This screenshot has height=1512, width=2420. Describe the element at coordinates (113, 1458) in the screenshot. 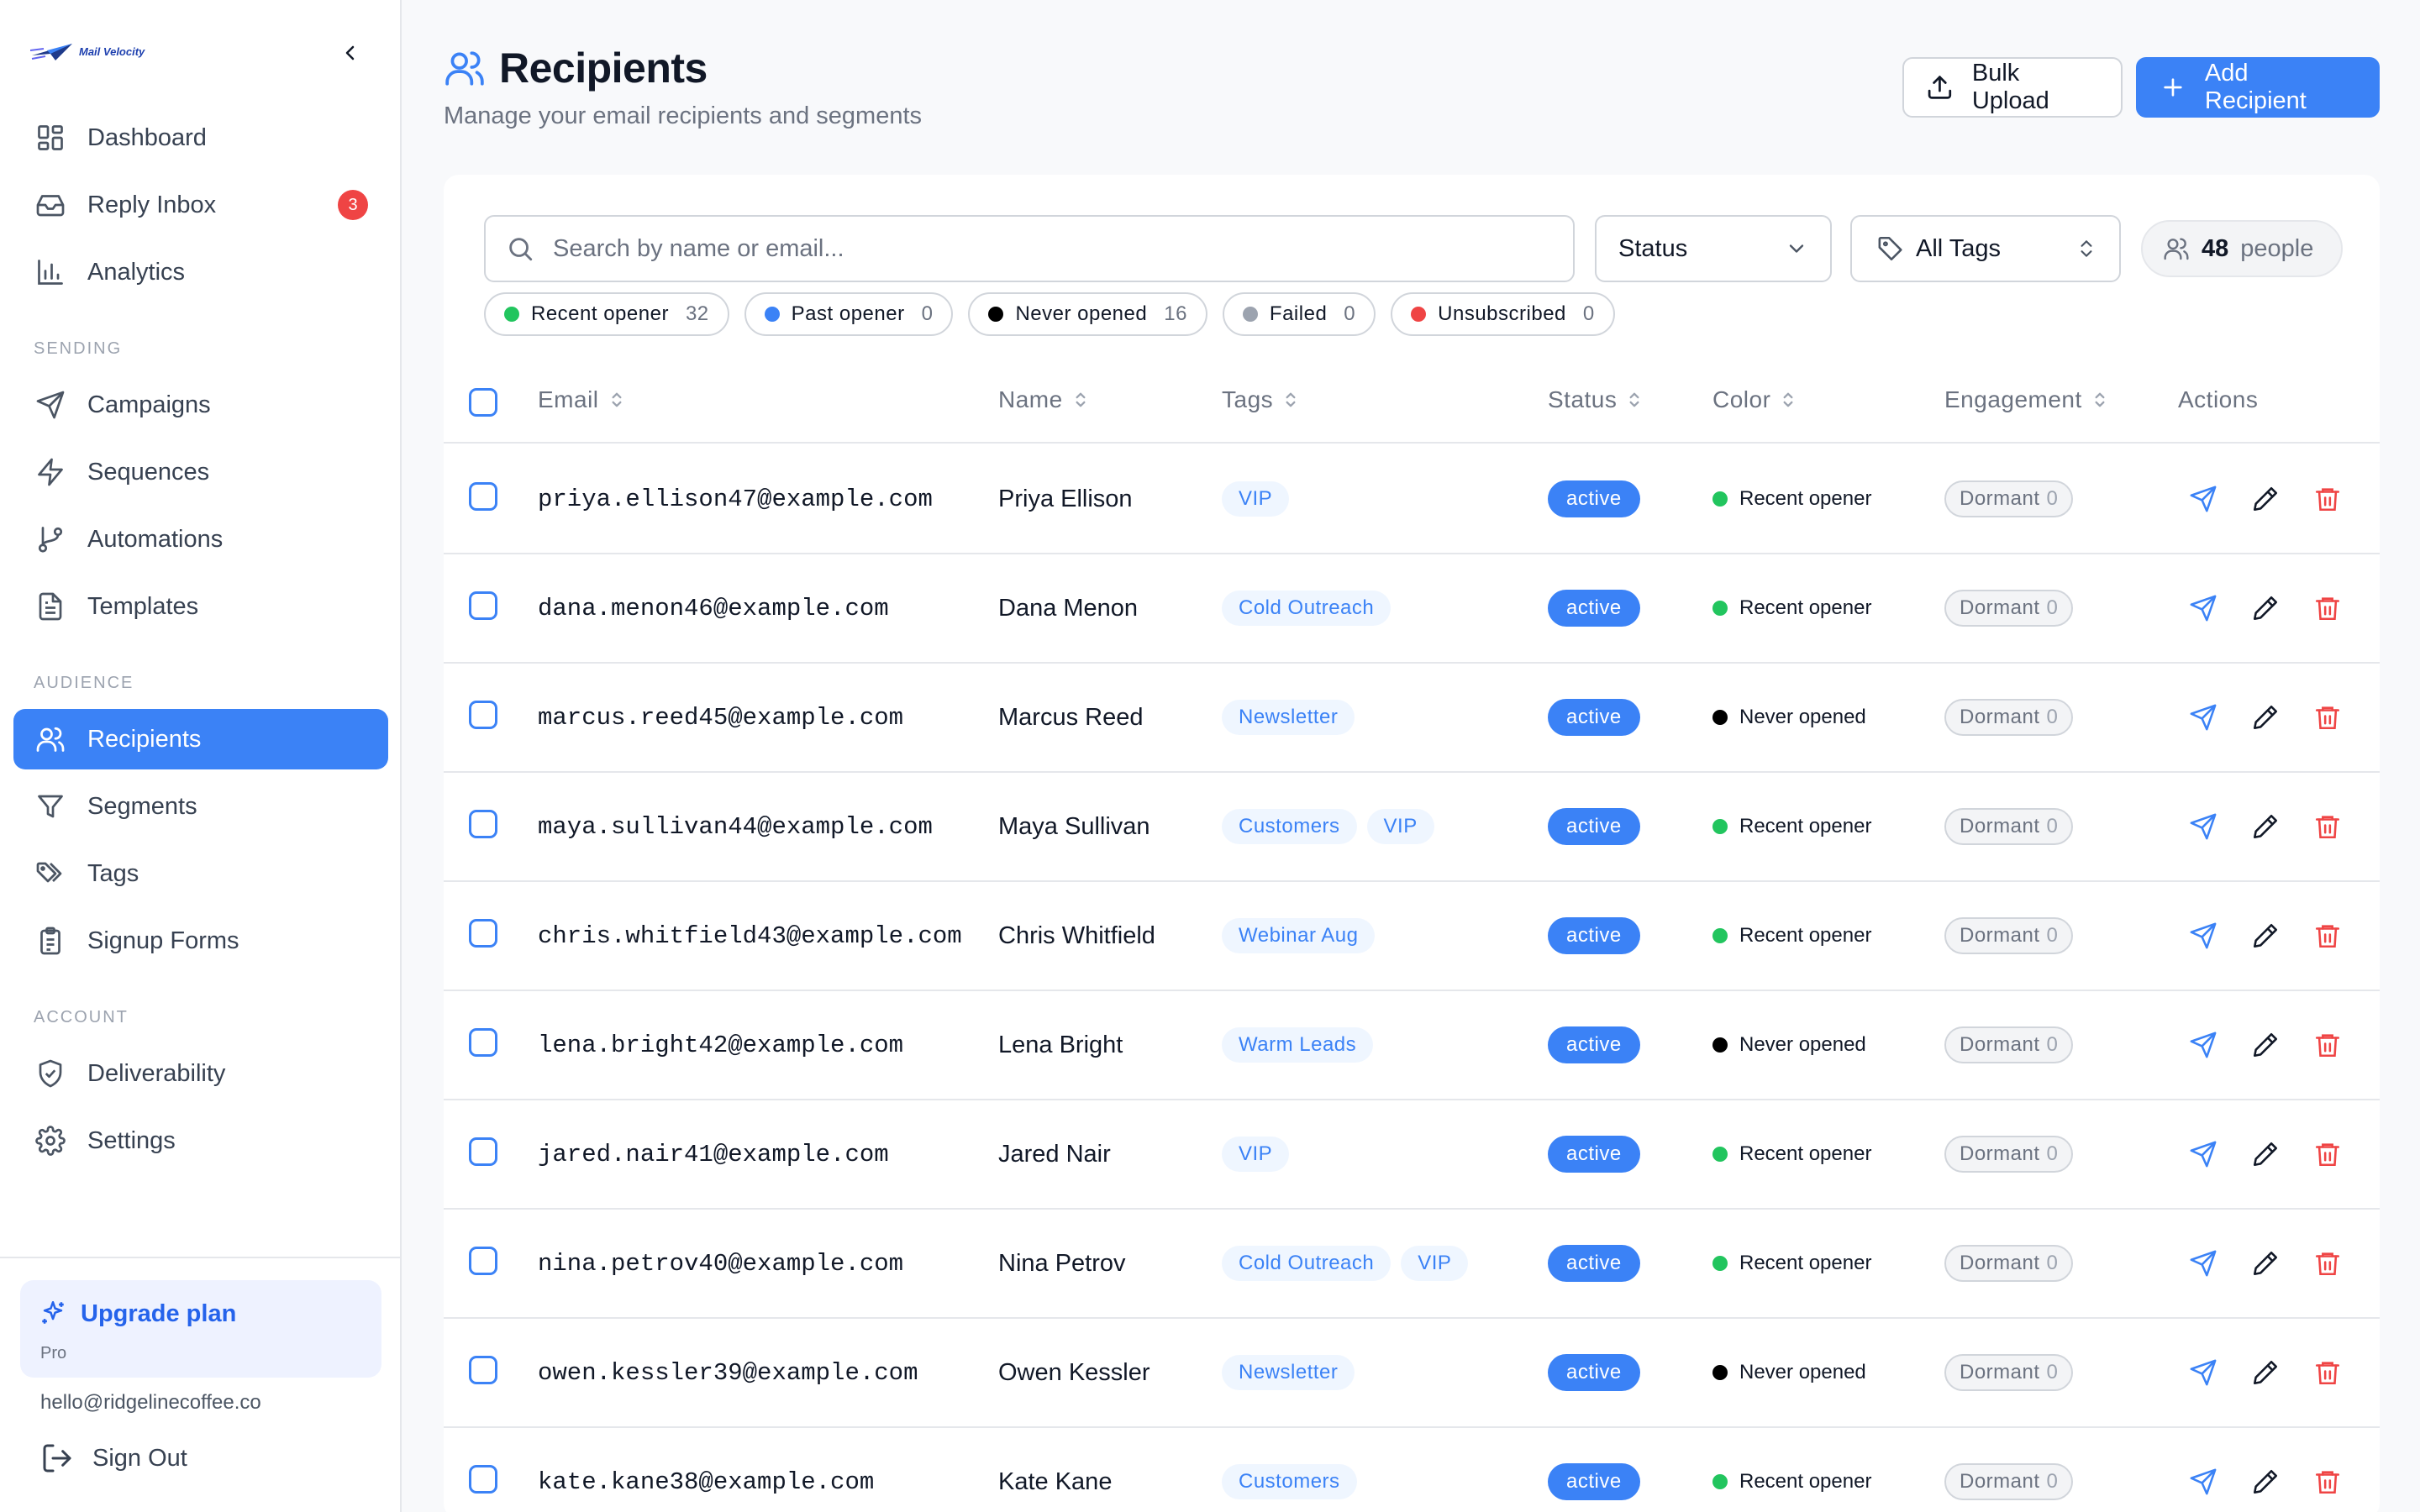

I see `sign-out-button: Sign Out` at that location.